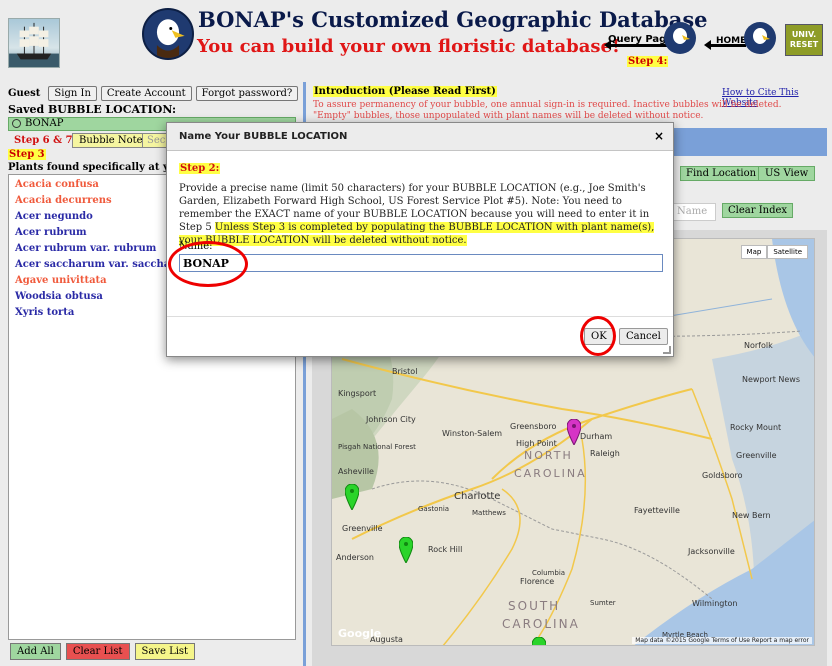 This screenshot has width=832, height=666. Describe the element at coordinates (88, 167) in the screenshot. I see `plants-list-label: Plants found specifically at your bu` at that location.